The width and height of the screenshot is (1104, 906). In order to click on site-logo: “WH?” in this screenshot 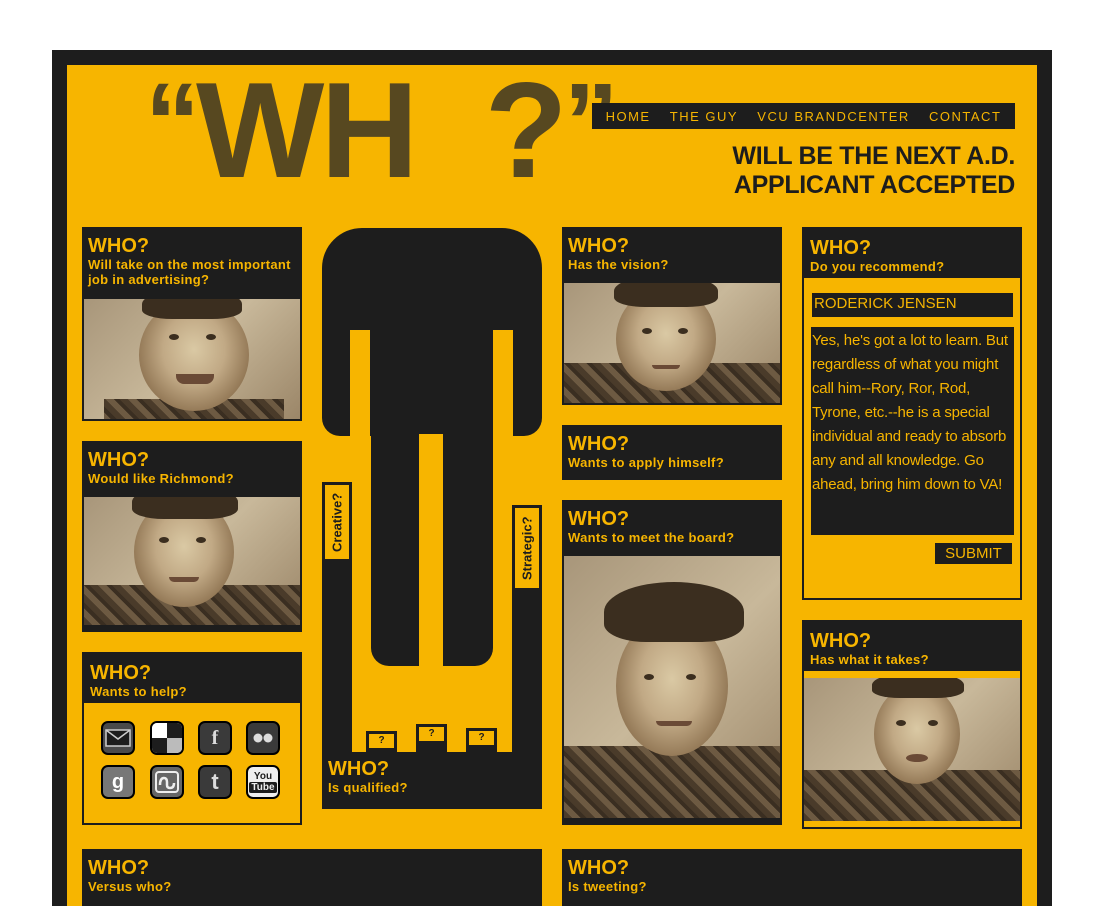, I will do `click(382, 129)`.